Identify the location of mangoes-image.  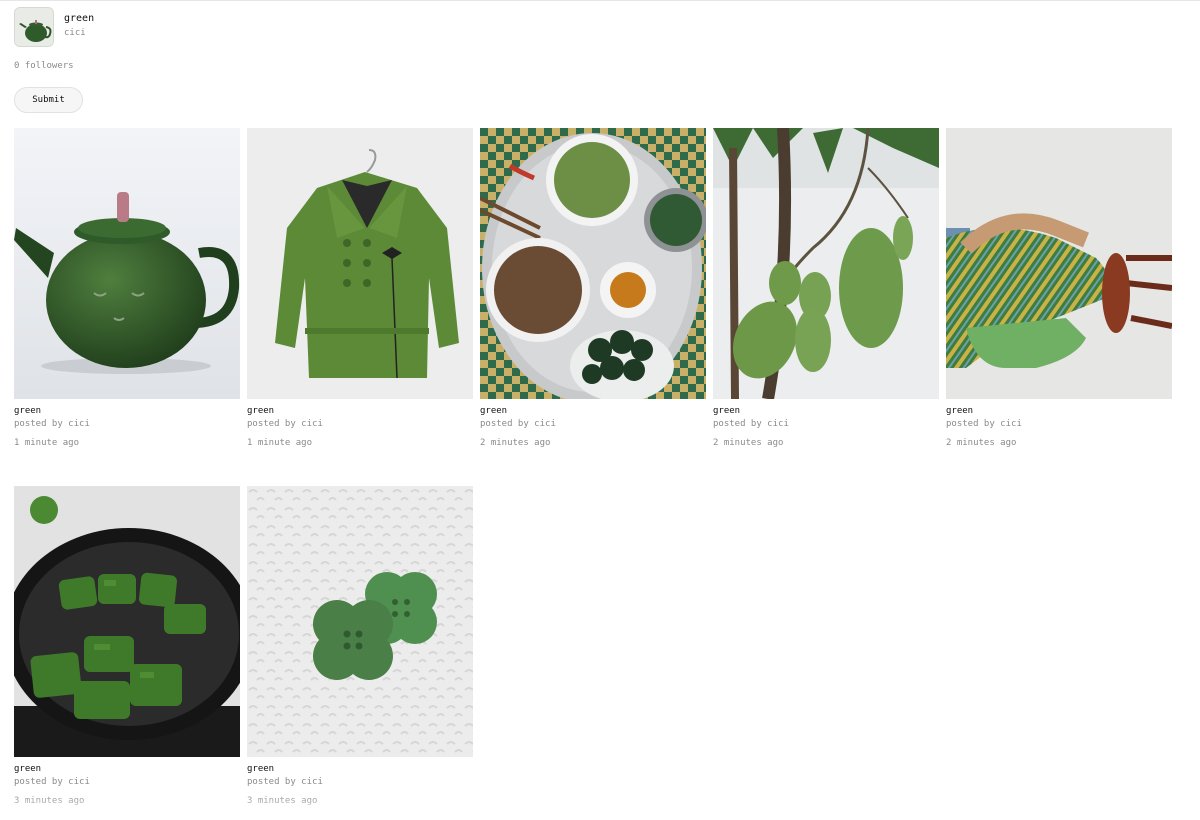
(826, 263).